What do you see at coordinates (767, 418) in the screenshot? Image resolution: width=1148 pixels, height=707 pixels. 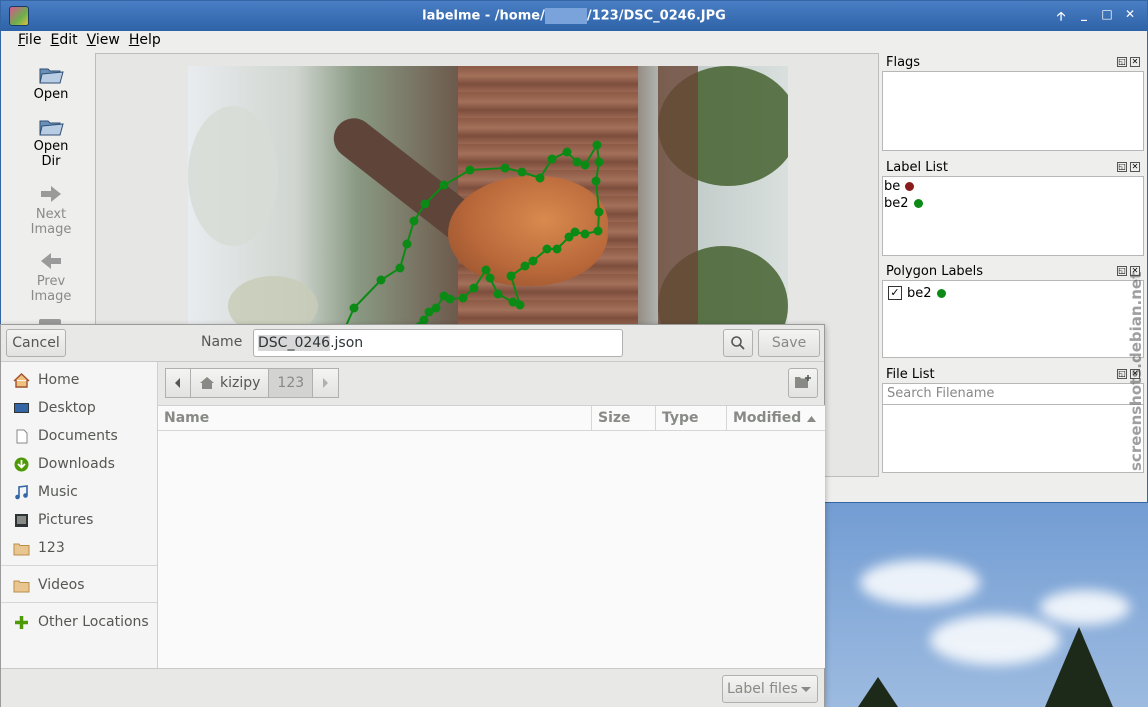 I see `column-modified-label: Modified` at bounding box center [767, 418].